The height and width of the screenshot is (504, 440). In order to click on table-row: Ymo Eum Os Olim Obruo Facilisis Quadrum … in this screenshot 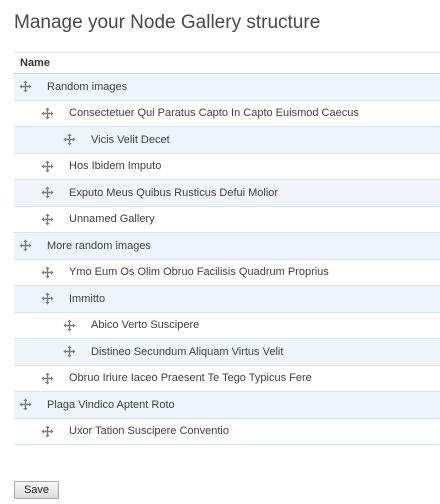, I will do `click(227, 272)`.